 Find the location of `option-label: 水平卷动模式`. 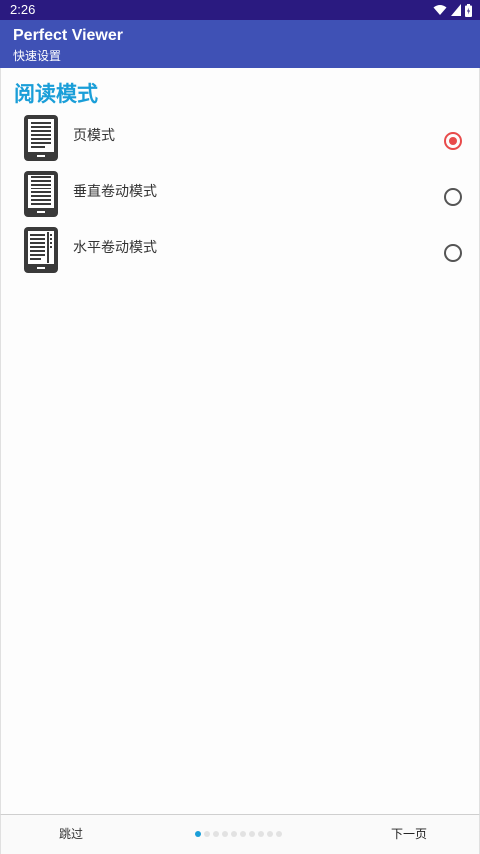

option-label: 水平卷动模式 is located at coordinates (115, 248).